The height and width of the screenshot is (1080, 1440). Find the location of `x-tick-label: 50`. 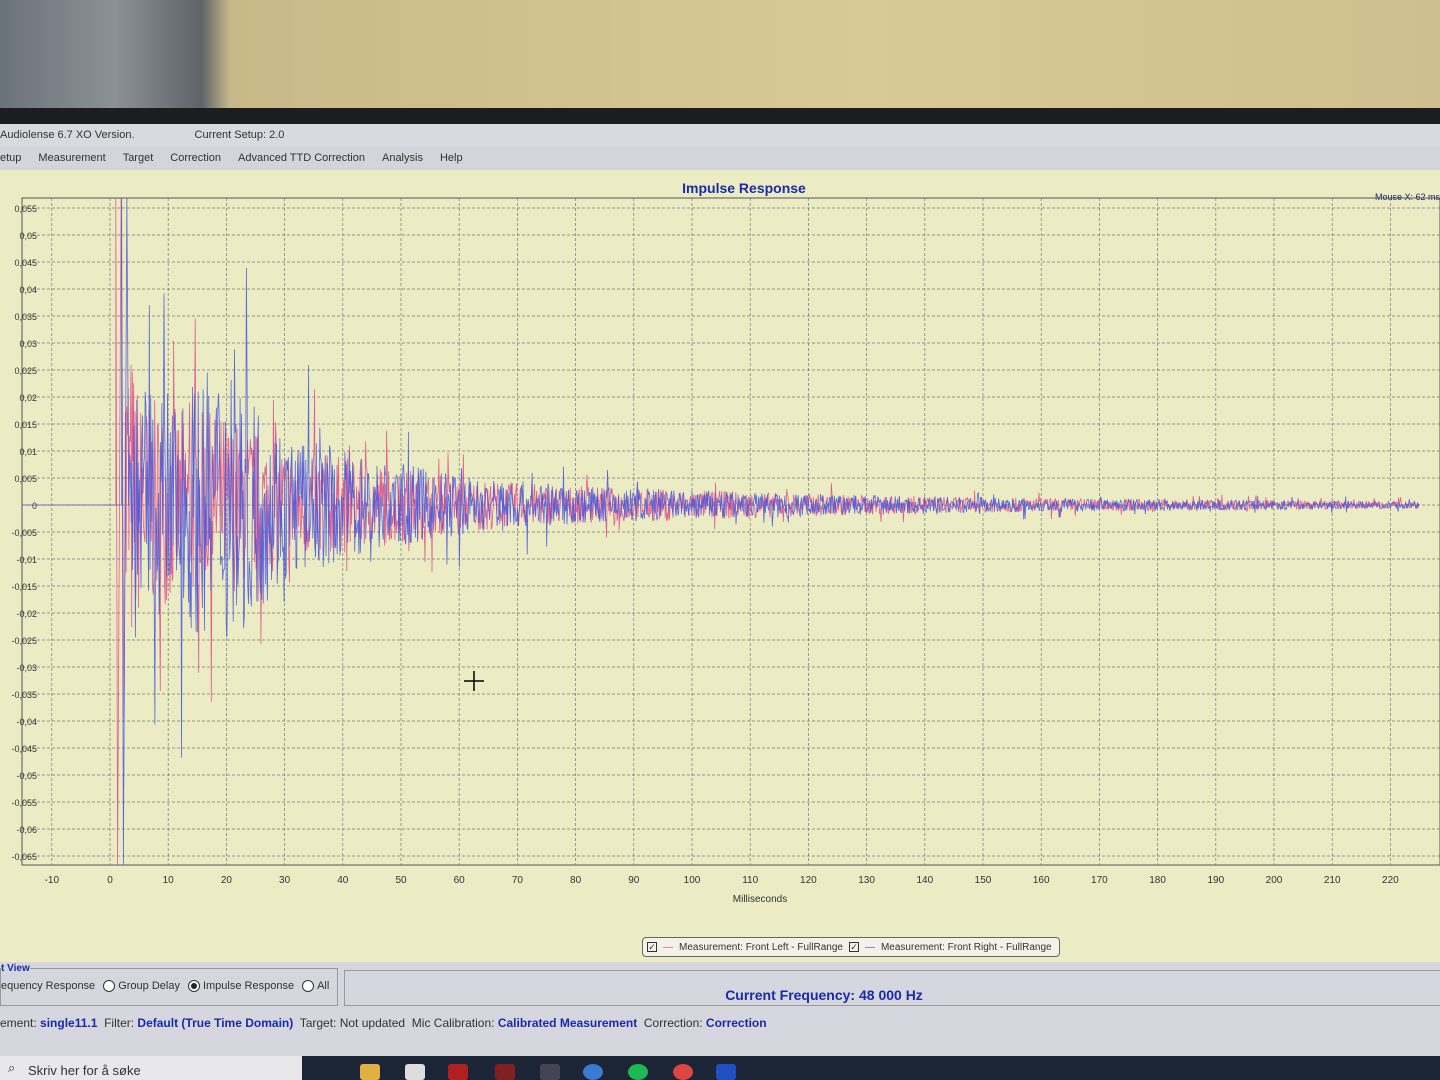

x-tick-label: 50 is located at coordinates (401, 880).